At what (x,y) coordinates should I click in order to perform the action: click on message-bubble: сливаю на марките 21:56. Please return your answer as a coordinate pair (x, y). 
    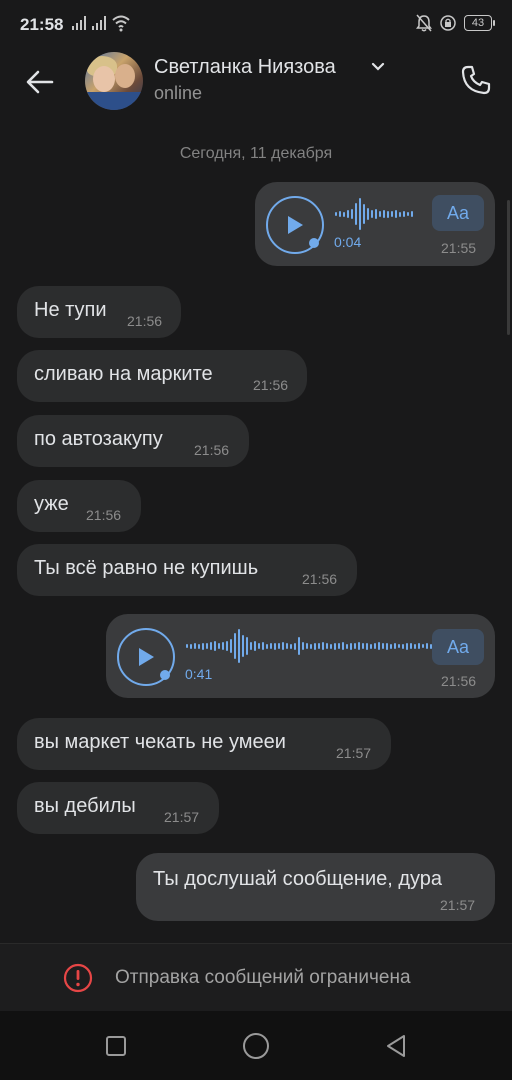
    Looking at the image, I should click on (162, 376).